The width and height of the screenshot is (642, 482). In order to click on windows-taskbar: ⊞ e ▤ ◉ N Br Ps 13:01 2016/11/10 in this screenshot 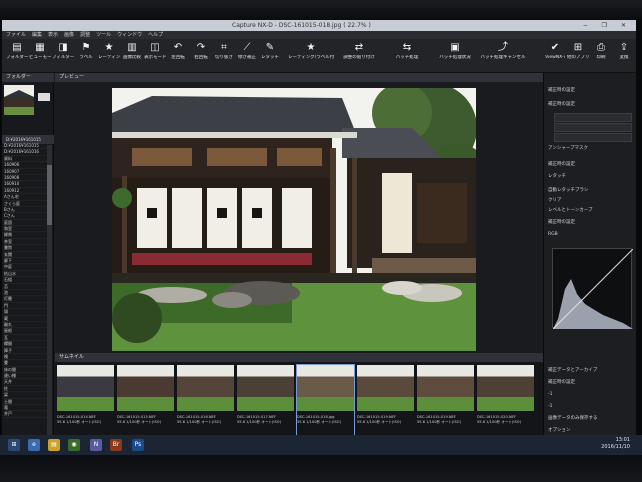, I will do `click(321, 445)`.